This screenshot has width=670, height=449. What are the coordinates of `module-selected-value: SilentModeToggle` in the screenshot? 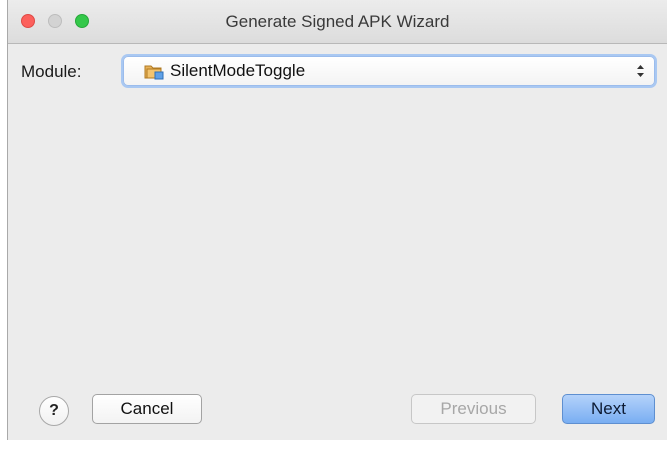 It's located at (238, 70).